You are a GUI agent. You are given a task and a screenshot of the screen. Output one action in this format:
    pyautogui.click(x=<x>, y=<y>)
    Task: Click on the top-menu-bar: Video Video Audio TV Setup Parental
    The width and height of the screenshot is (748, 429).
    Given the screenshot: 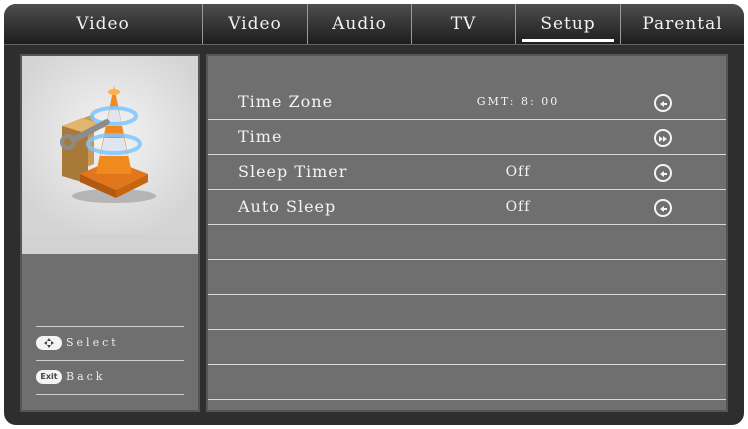 What is the action you would take?
    pyautogui.click(x=374, y=24)
    